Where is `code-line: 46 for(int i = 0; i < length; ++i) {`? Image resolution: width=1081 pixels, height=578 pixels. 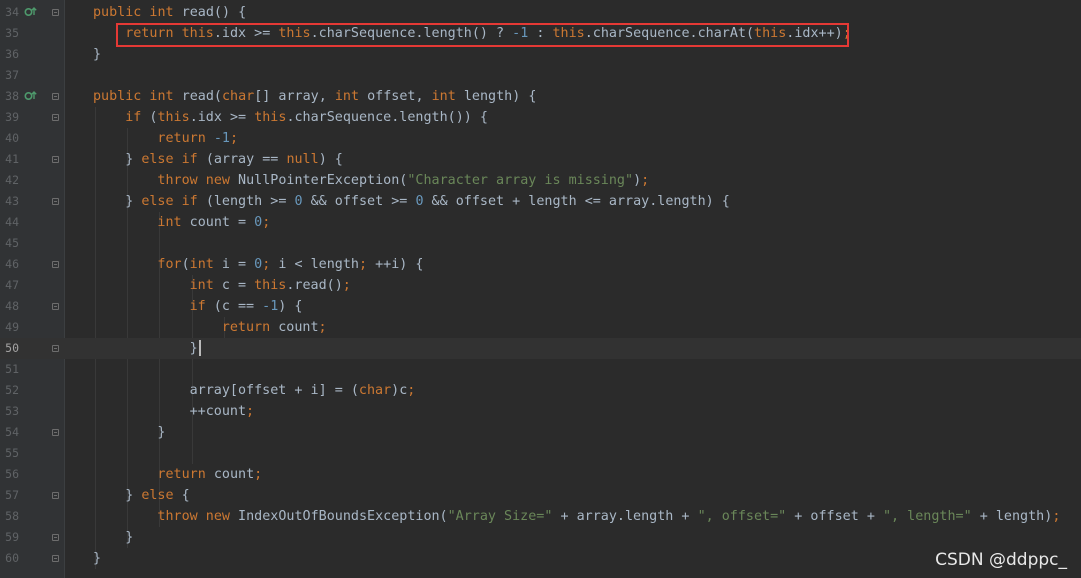 code-line: 46 for(int i = 0; i < length; ++i) { is located at coordinates (540, 264).